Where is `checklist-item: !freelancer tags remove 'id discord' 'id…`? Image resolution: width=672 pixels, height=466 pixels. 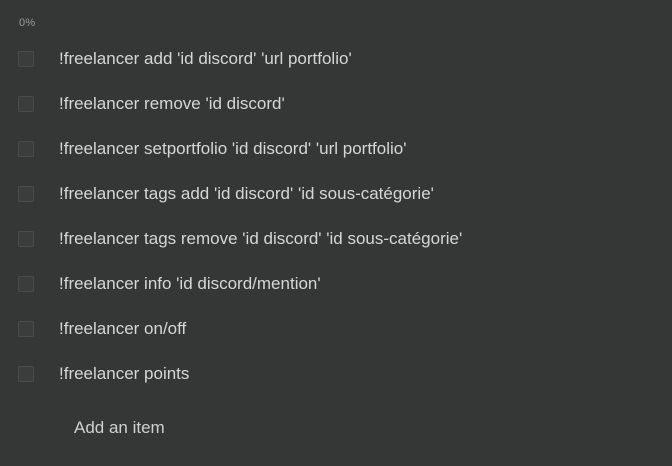 checklist-item: !freelancer tags remove 'id discord' 'id… is located at coordinates (336, 239).